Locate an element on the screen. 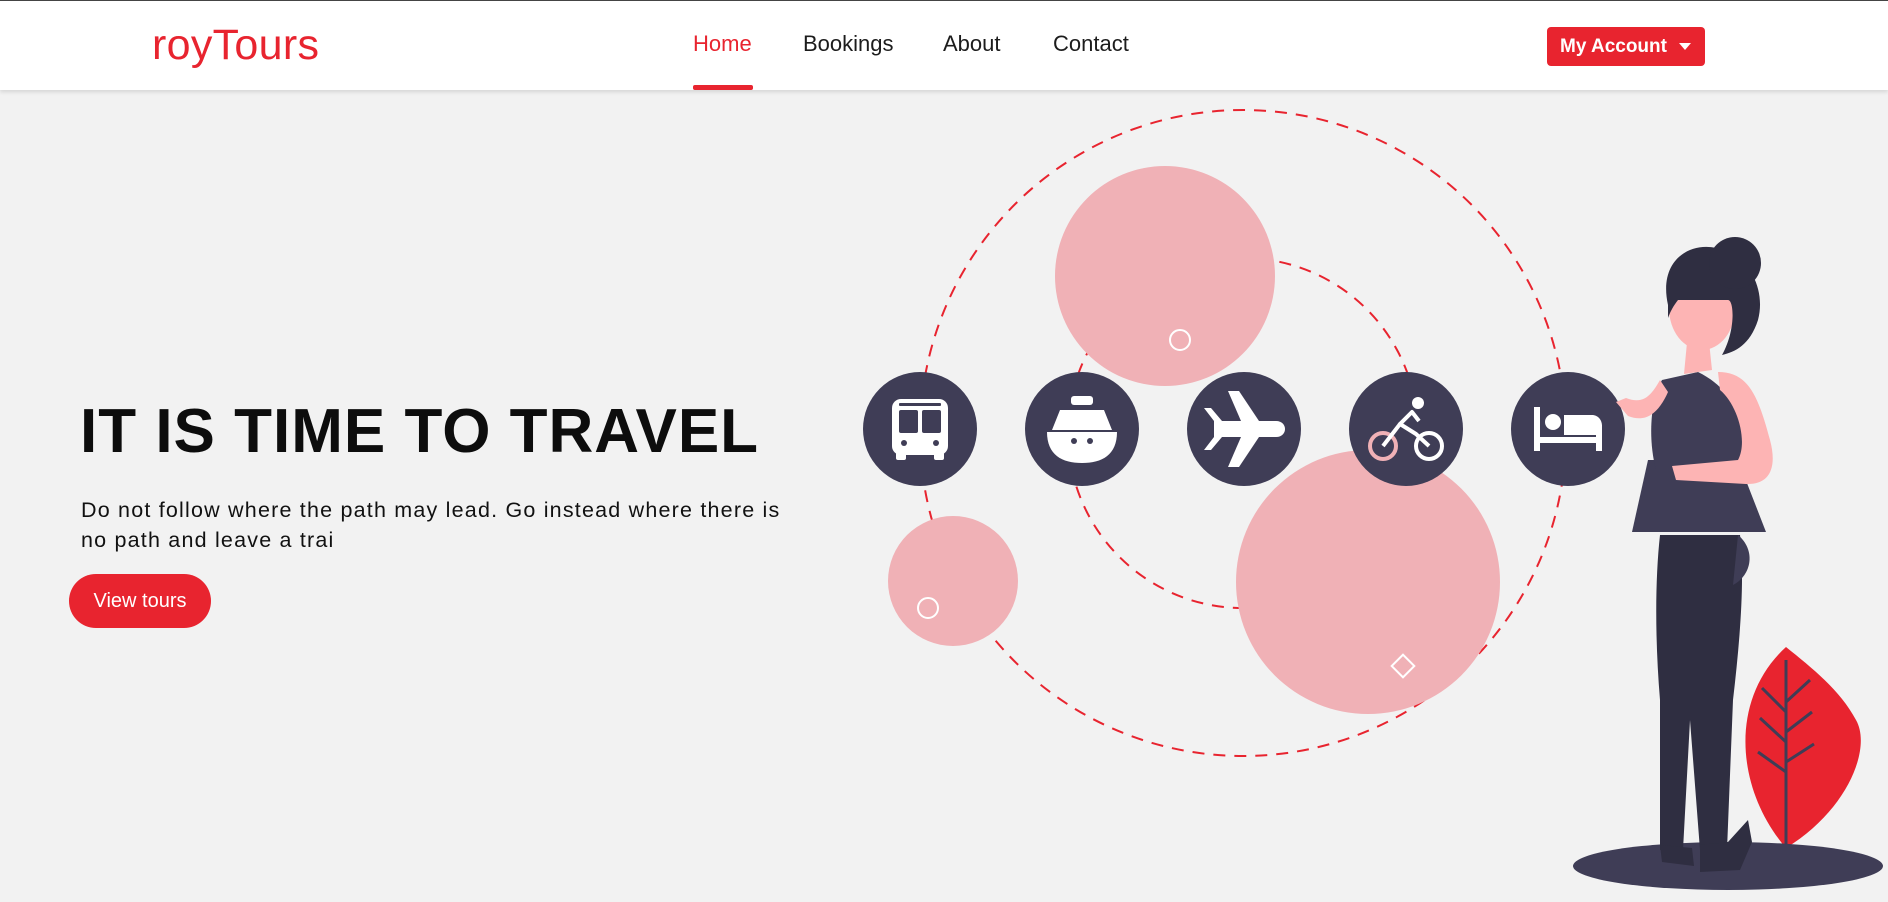 The width and height of the screenshot is (1888, 902). woman-figure is located at coordinates (1694, 554).